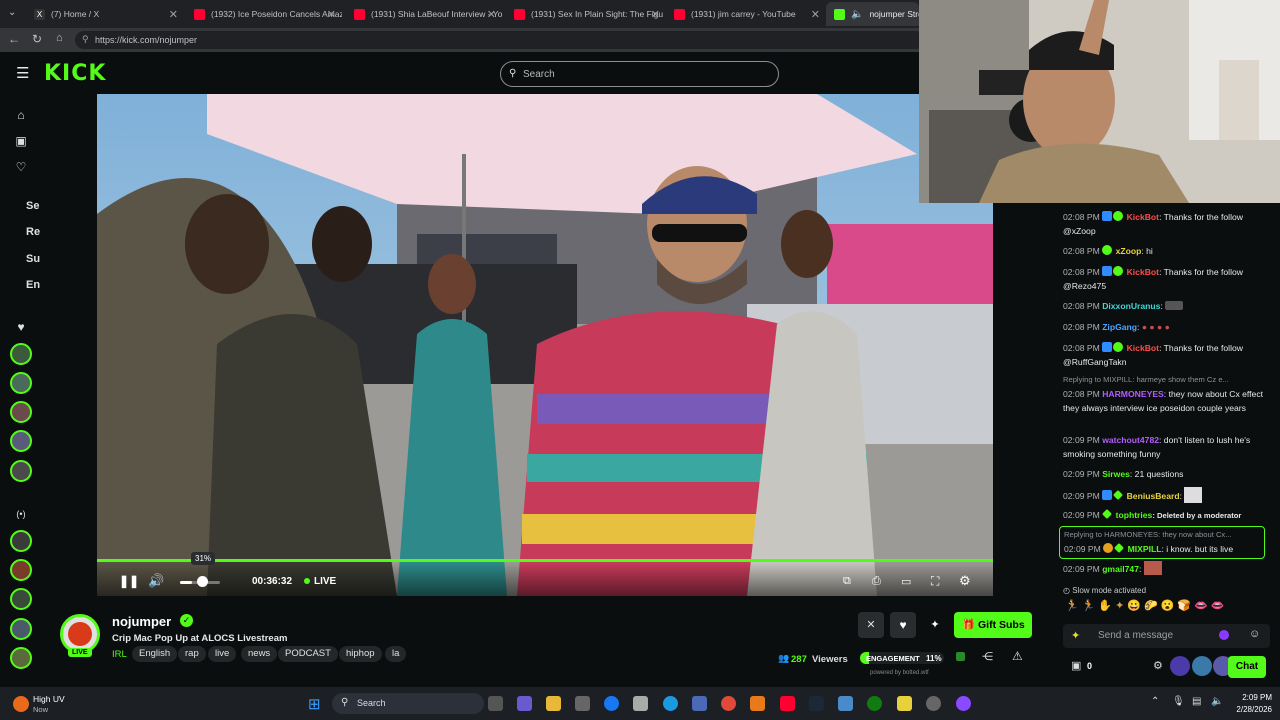 This screenshot has height=720, width=1280. What do you see at coordinates (424, 14) in the screenshot?
I see `tab-youtube-2: (1931) Shia LaBeouf Interview - Yo ✕` at bounding box center [424, 14].